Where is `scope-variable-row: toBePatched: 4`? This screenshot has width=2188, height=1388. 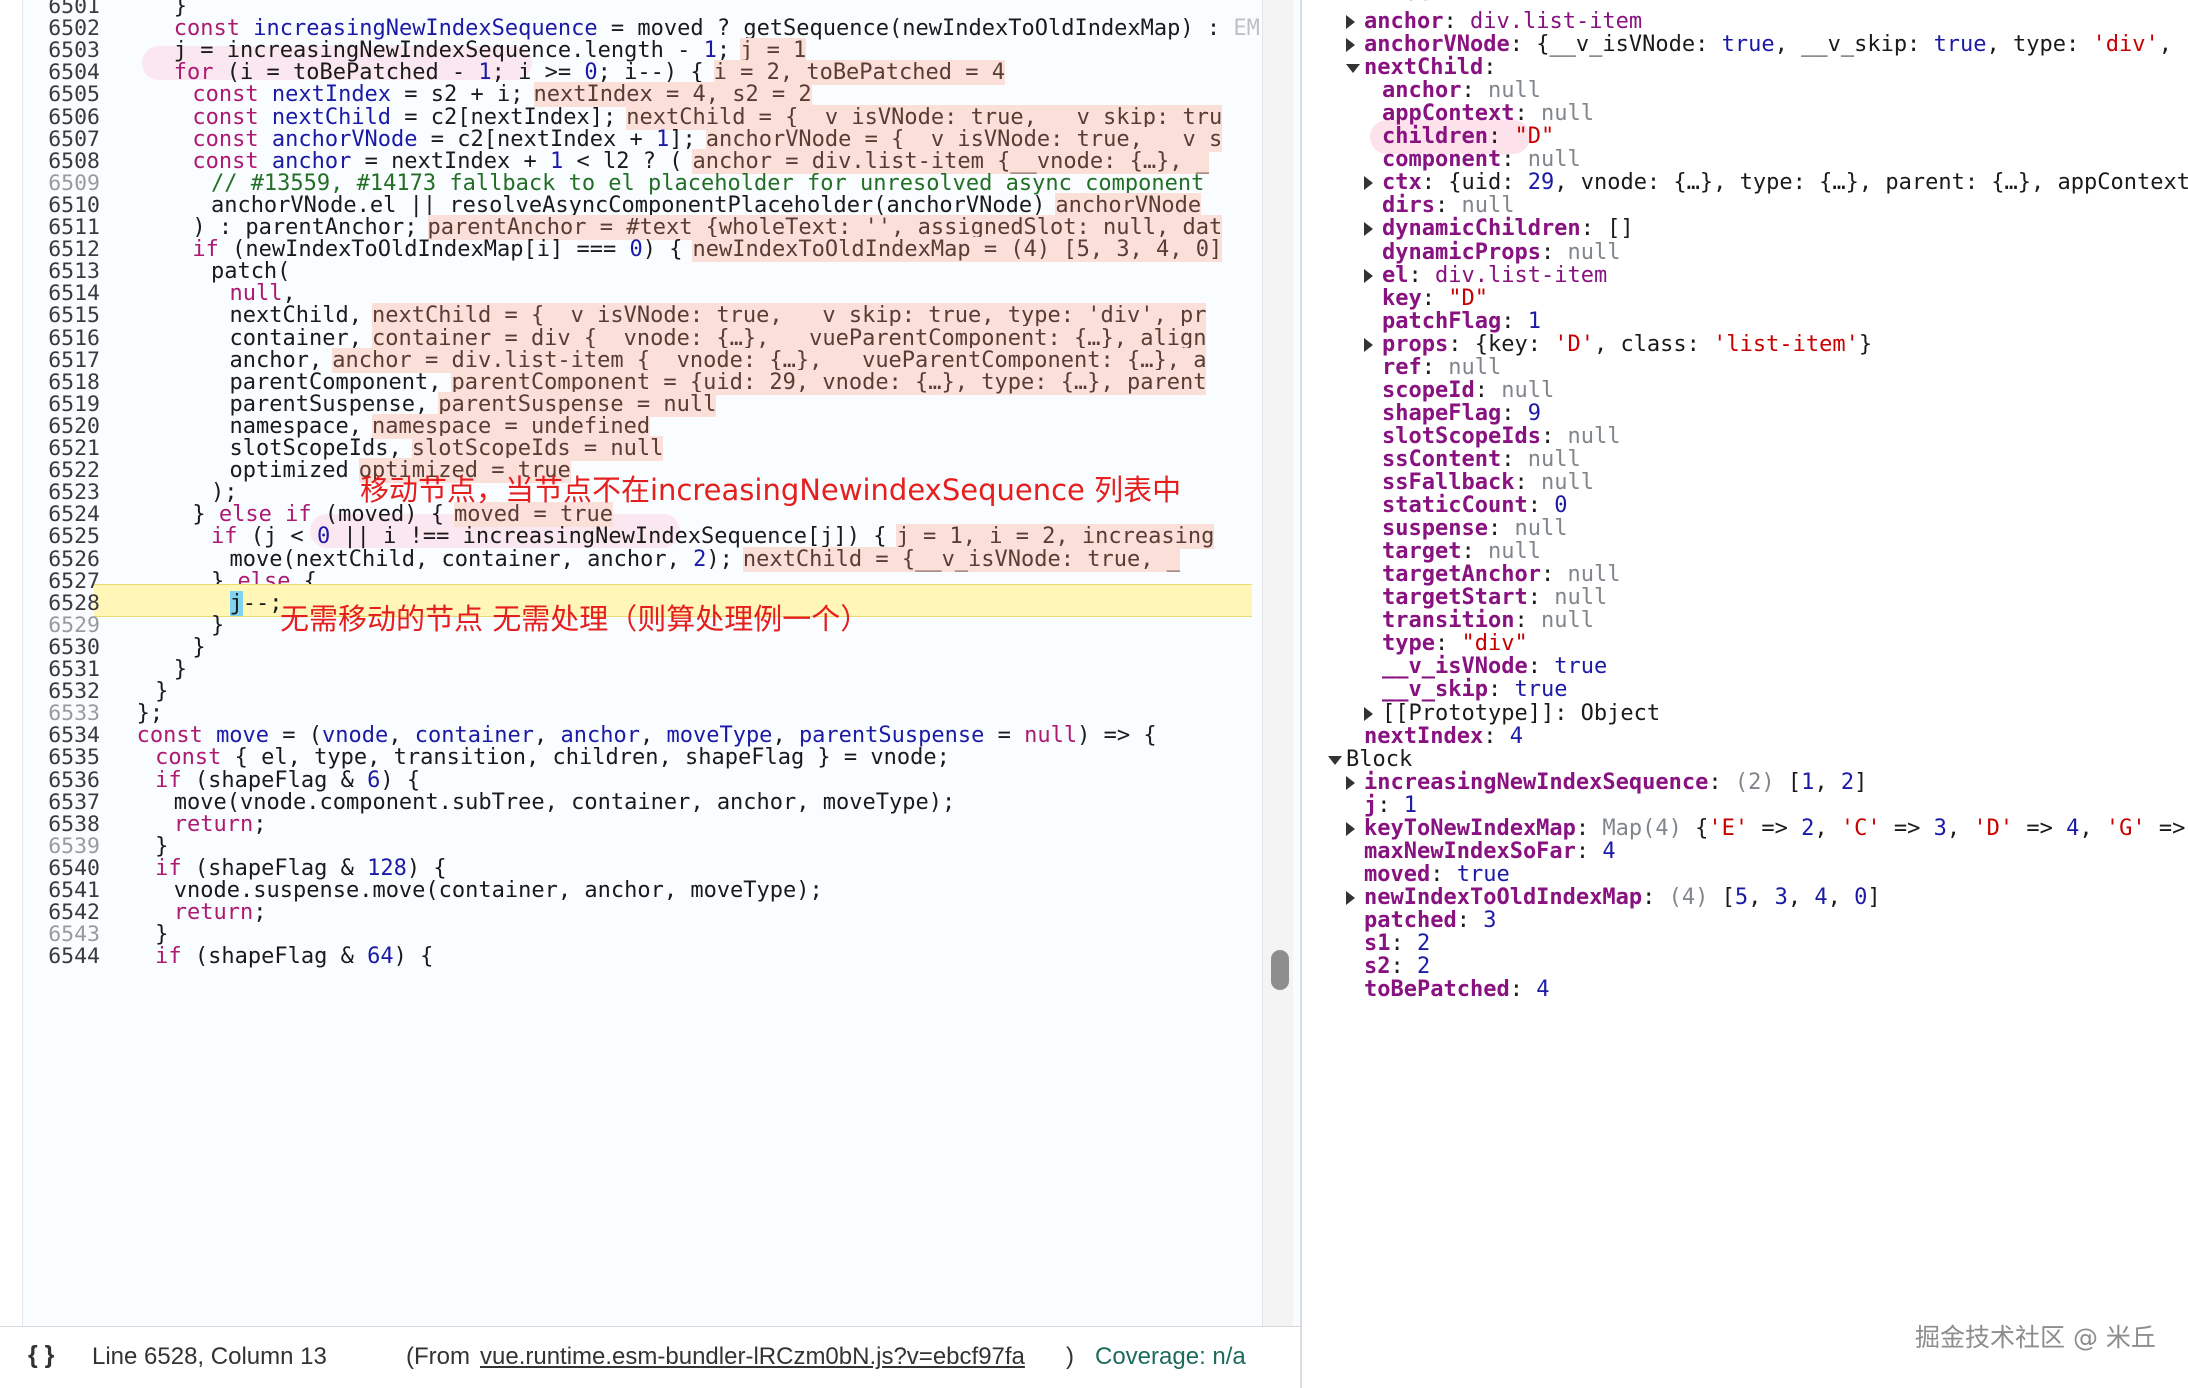 scope-variable-row: toBePatched: 4 is located at coordinates (1456, 990).